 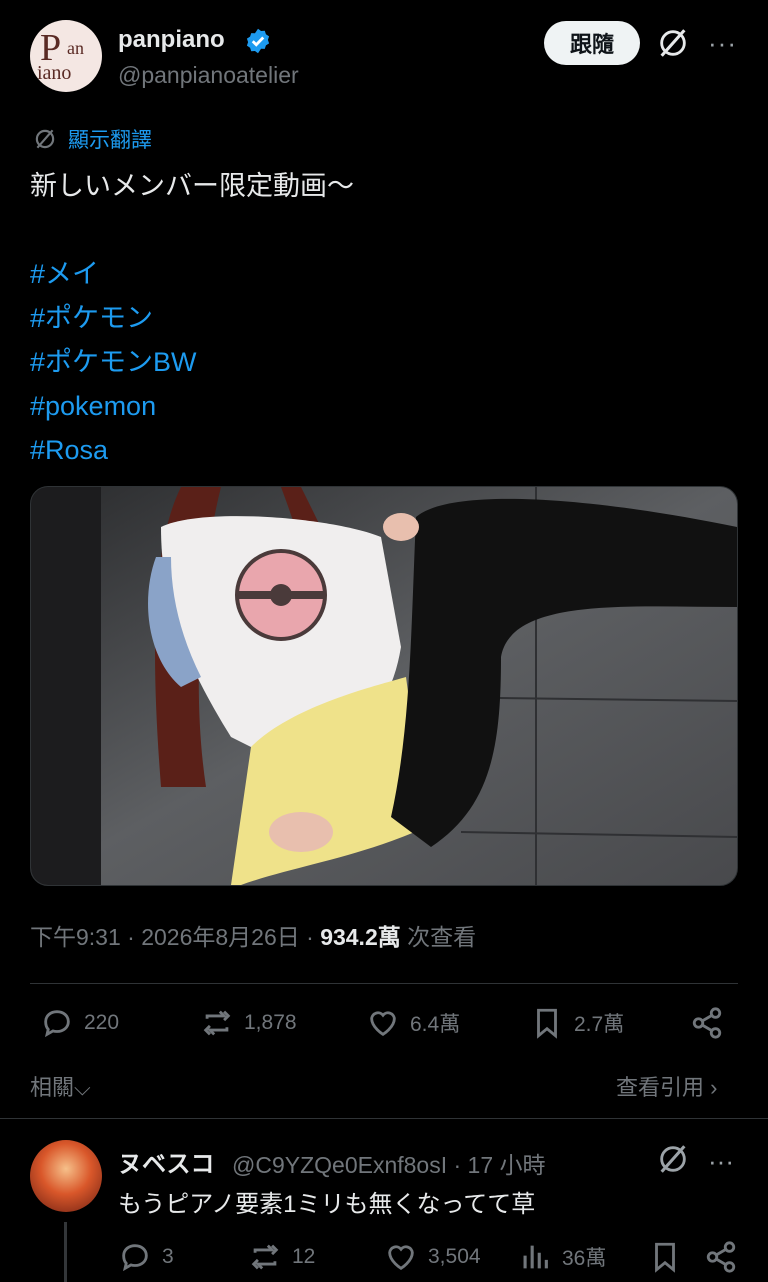 I want to click on avatar-text-bottom: iano, so click(x=54, y=73).